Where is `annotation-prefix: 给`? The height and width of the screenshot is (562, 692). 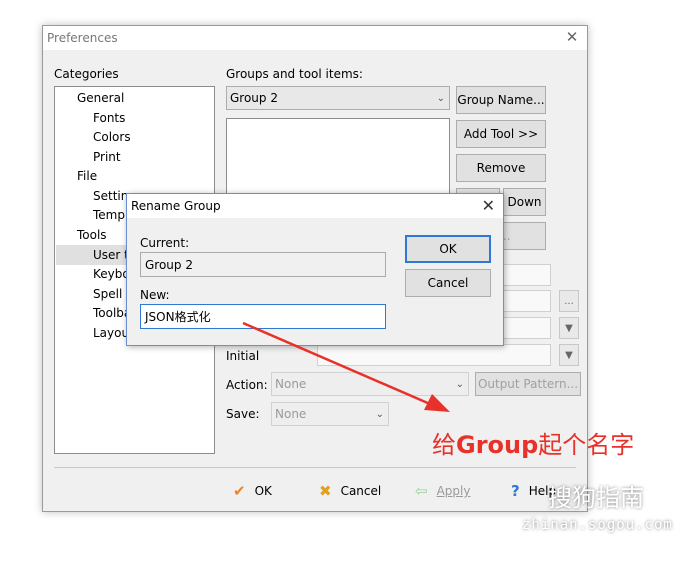
annotation-prefix: 给 is located at coordinates (444, 445).